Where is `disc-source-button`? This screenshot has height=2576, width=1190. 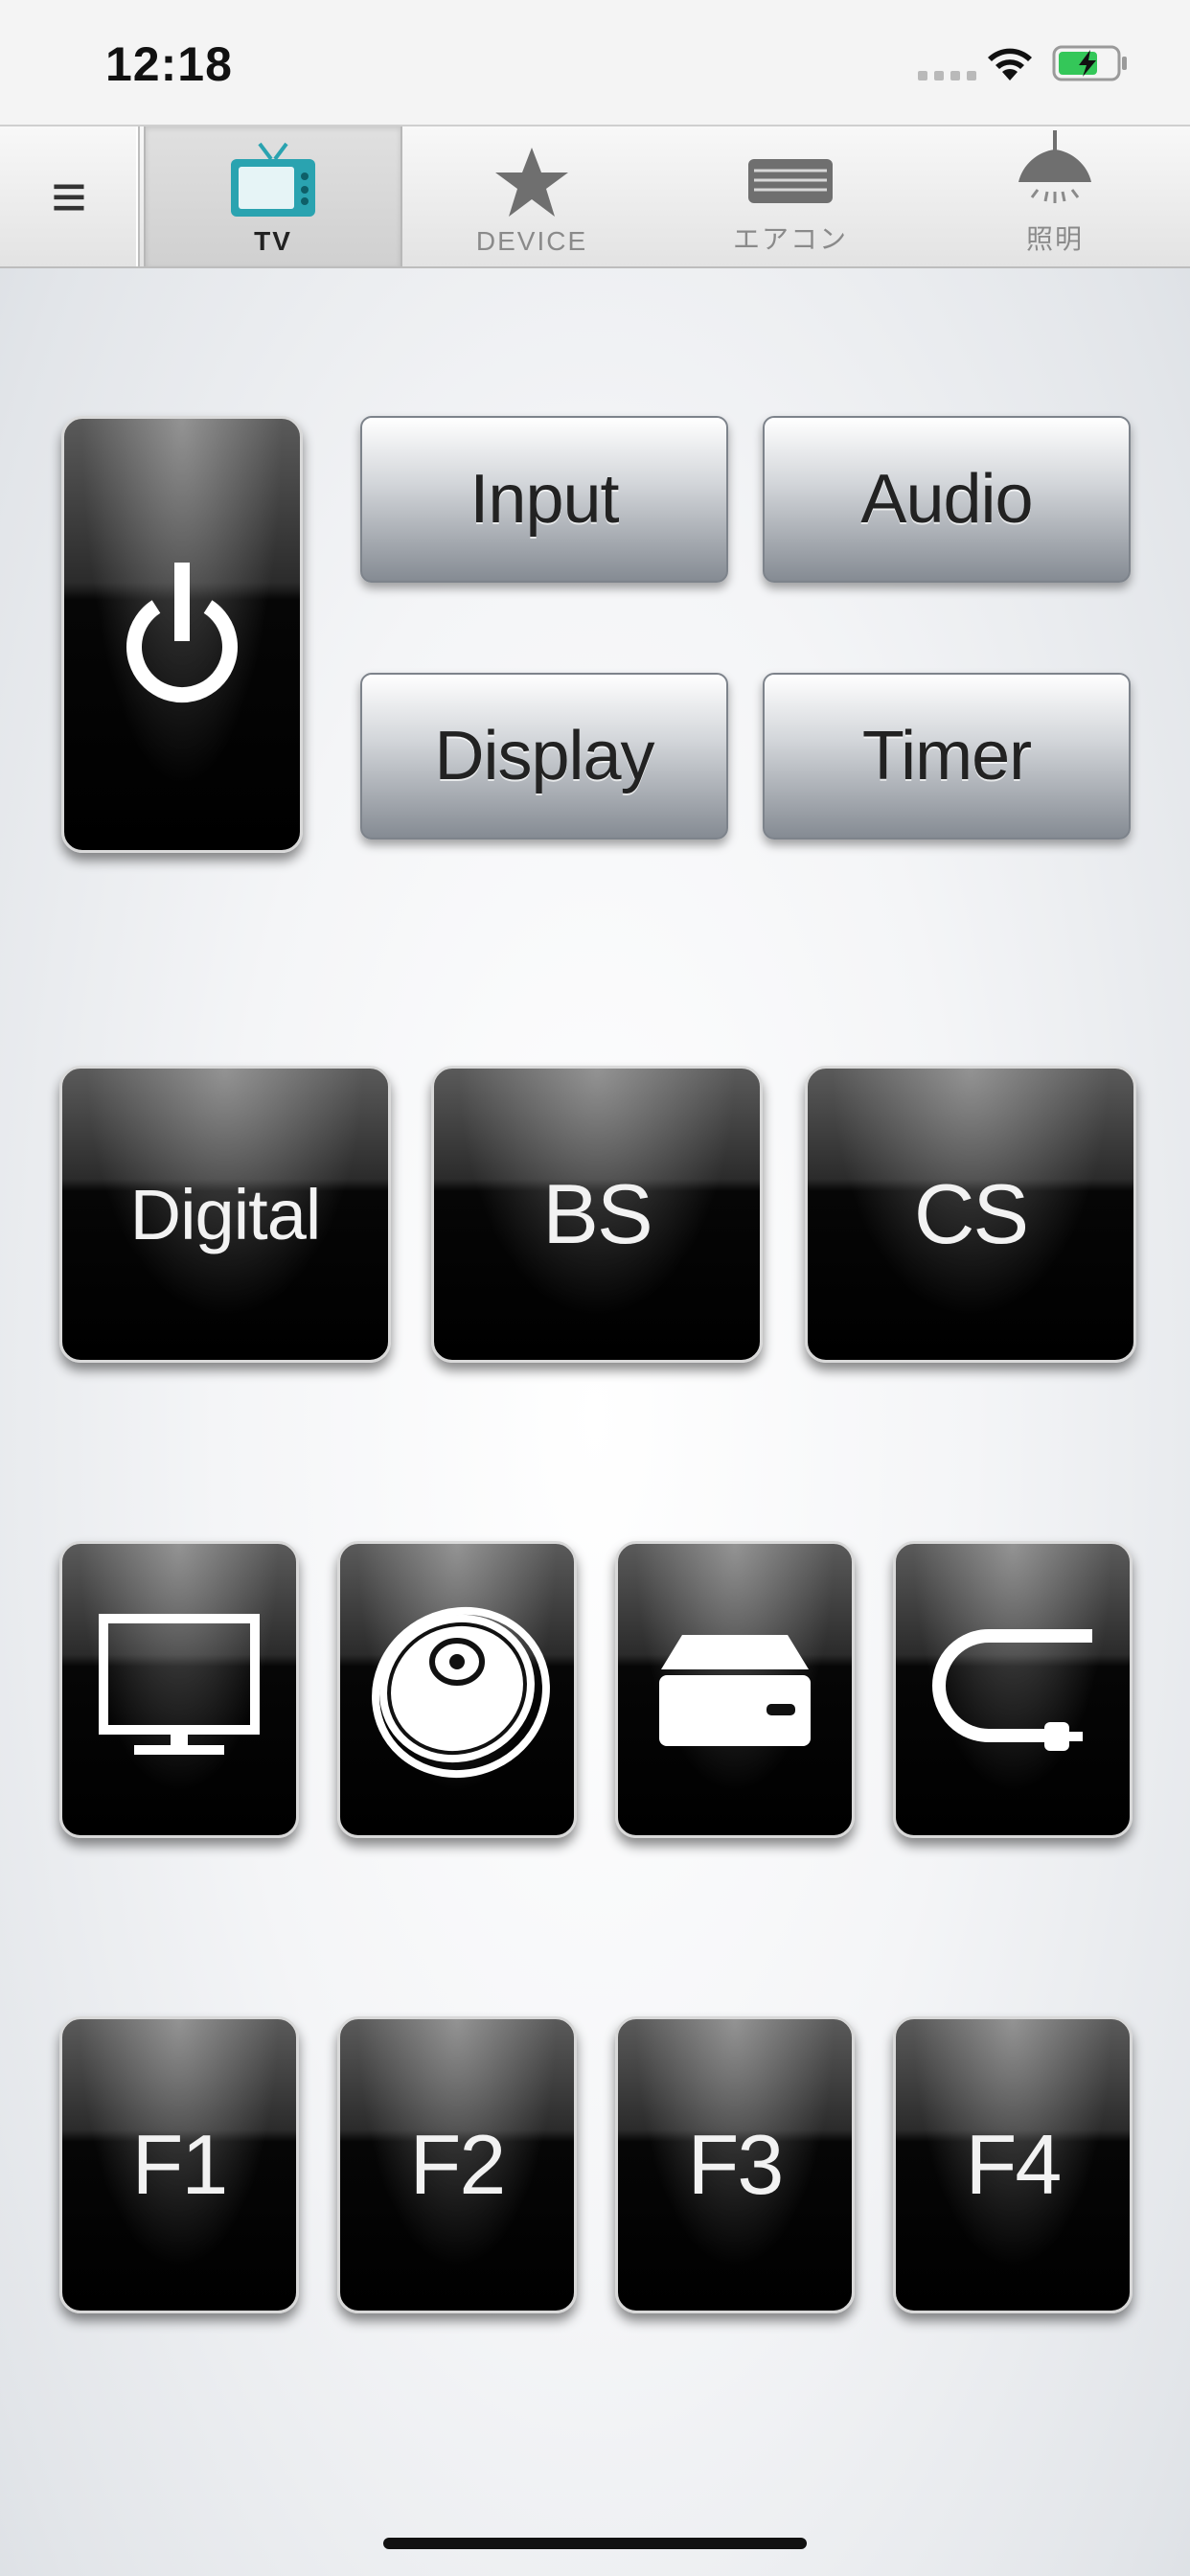 disc-source-button is located at coordinates (457, 1690).